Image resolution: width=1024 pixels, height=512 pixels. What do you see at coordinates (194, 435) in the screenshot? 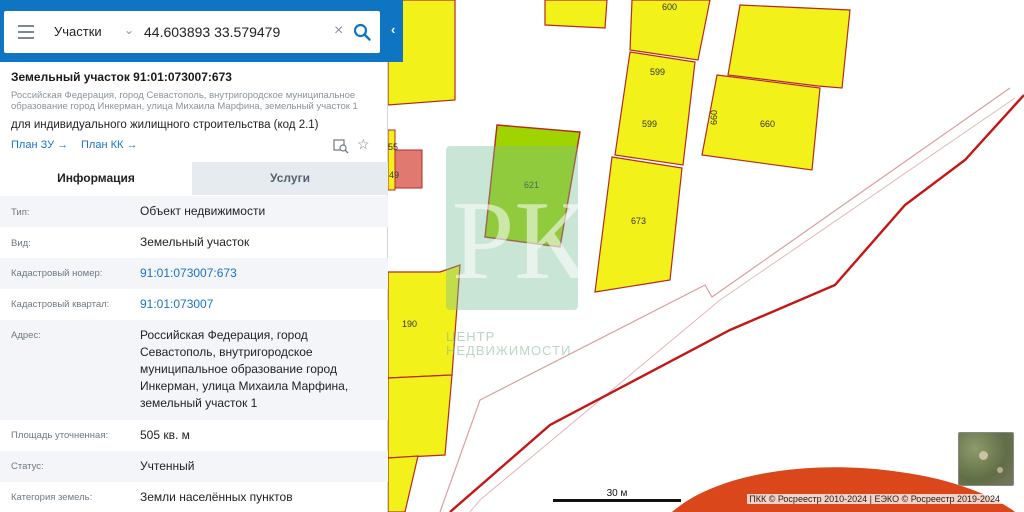
I see `property-row: Площадь уточненная: 505 кв. м` at bounding box center [194, 435].